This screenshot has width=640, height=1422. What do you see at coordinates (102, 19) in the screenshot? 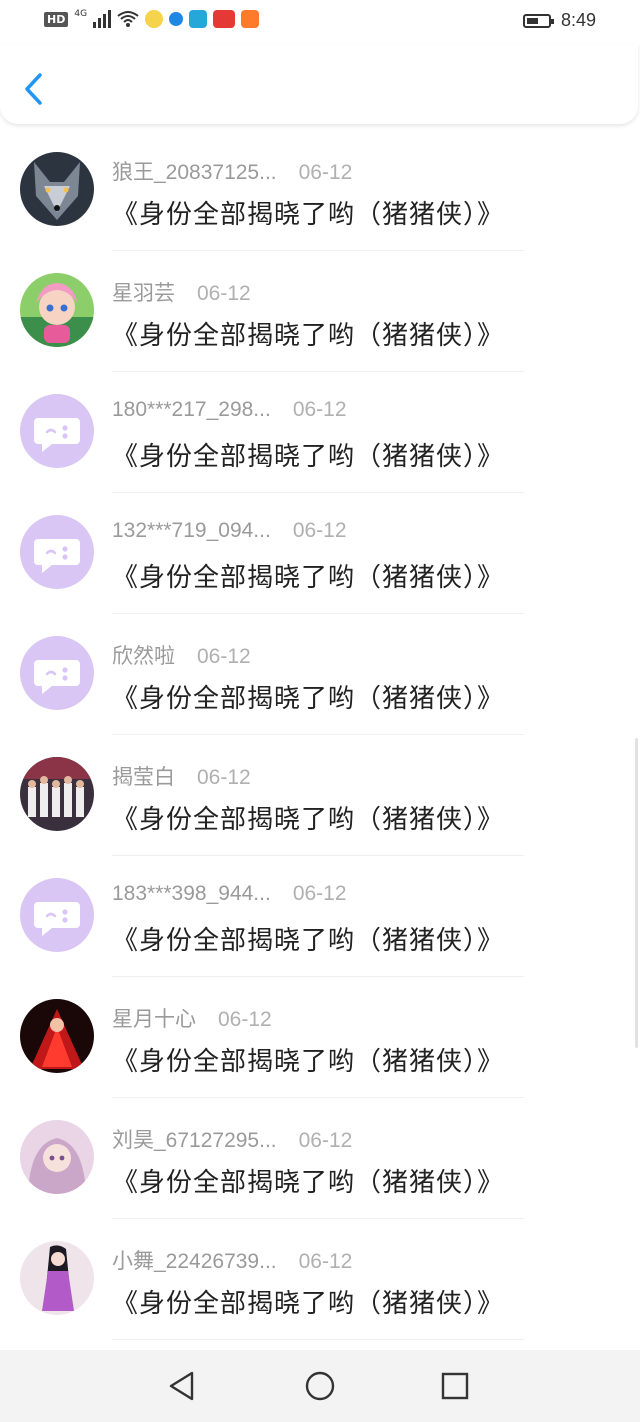
I see `signal-icon` at bounding box center [102, 19].